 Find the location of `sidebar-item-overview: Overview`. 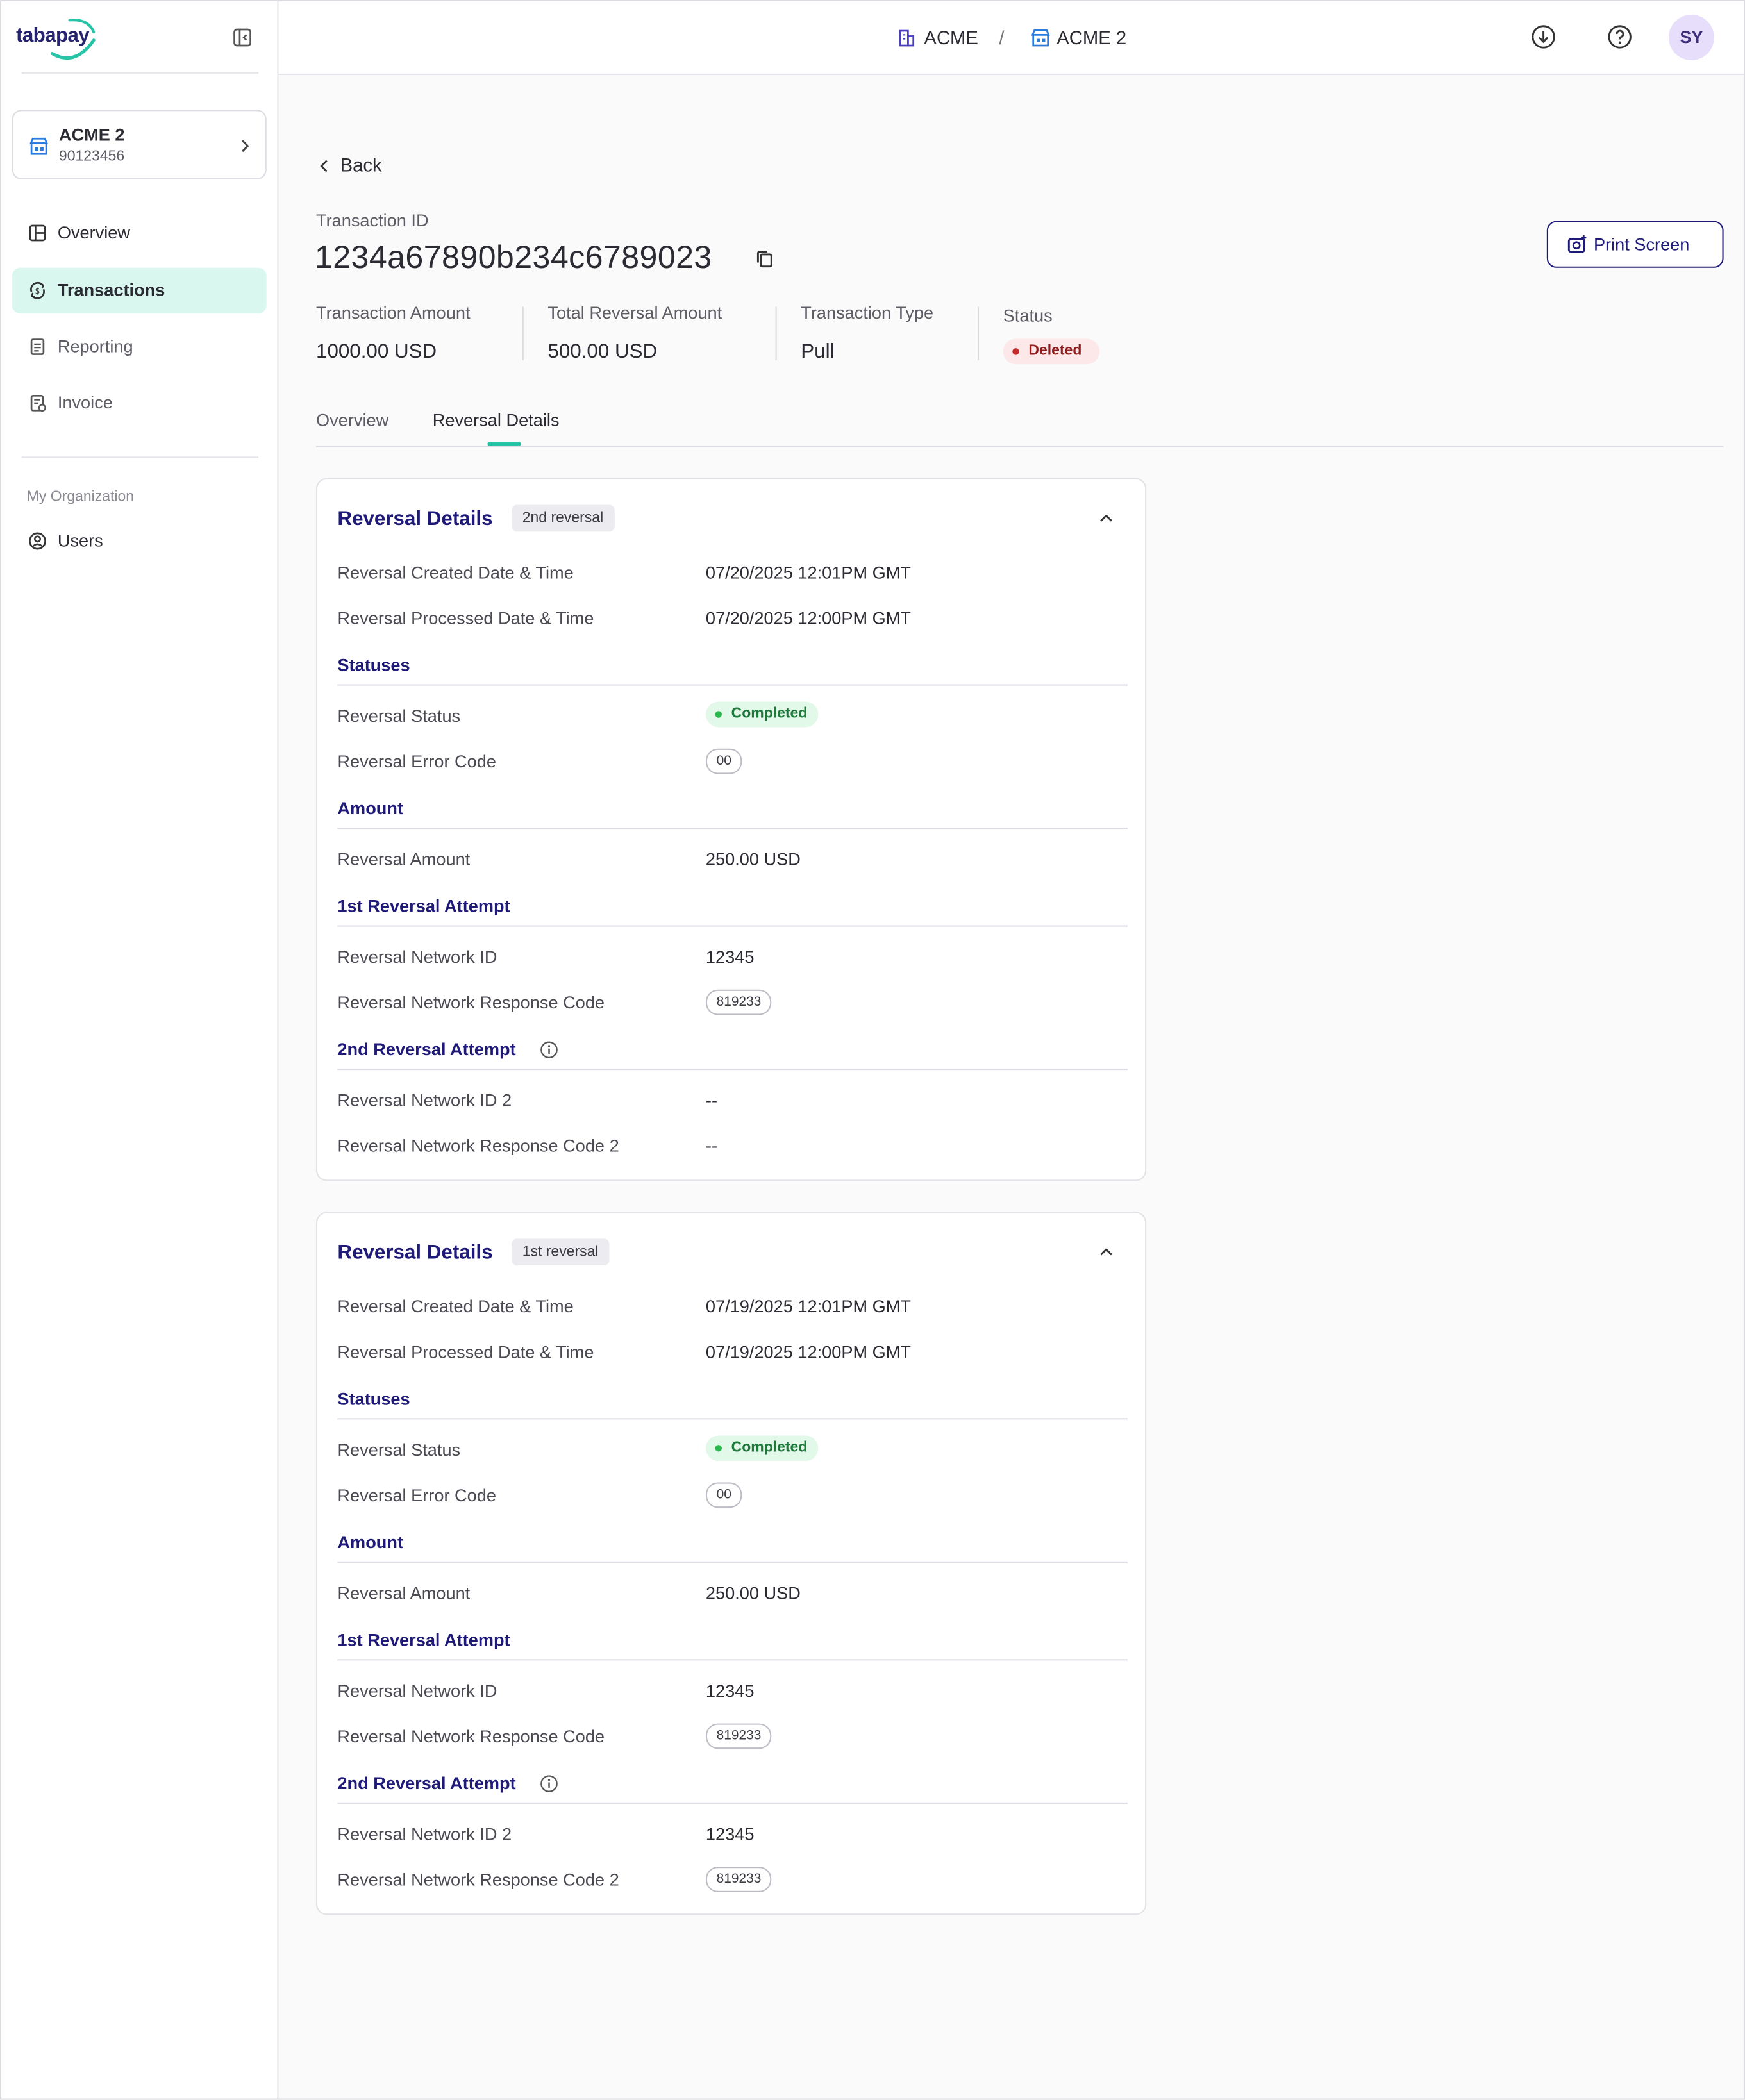

sidebar-item-overview: Overview is located at coordinates (139, 233).